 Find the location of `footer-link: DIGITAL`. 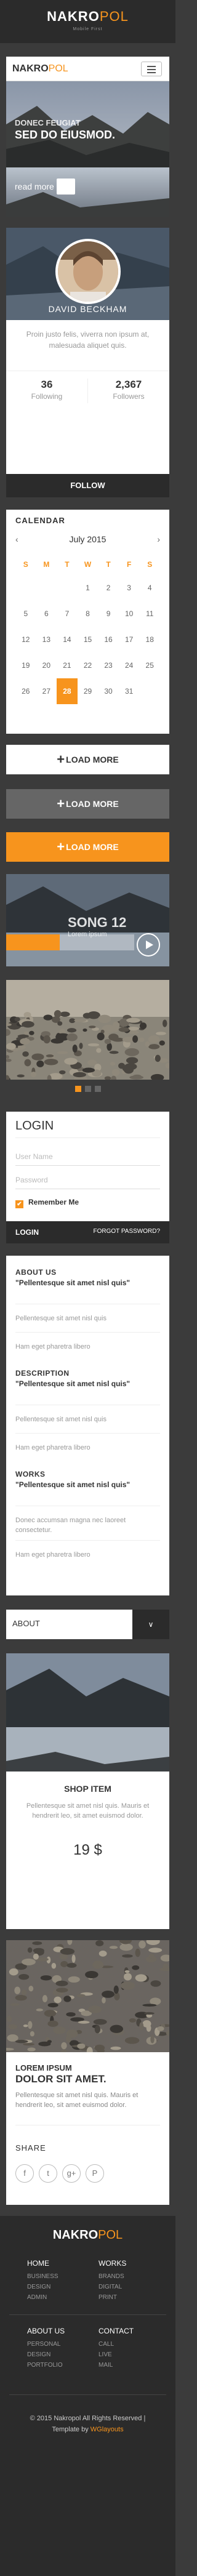

footer-link: DIGITAL is located at coordinates (132, 2287).